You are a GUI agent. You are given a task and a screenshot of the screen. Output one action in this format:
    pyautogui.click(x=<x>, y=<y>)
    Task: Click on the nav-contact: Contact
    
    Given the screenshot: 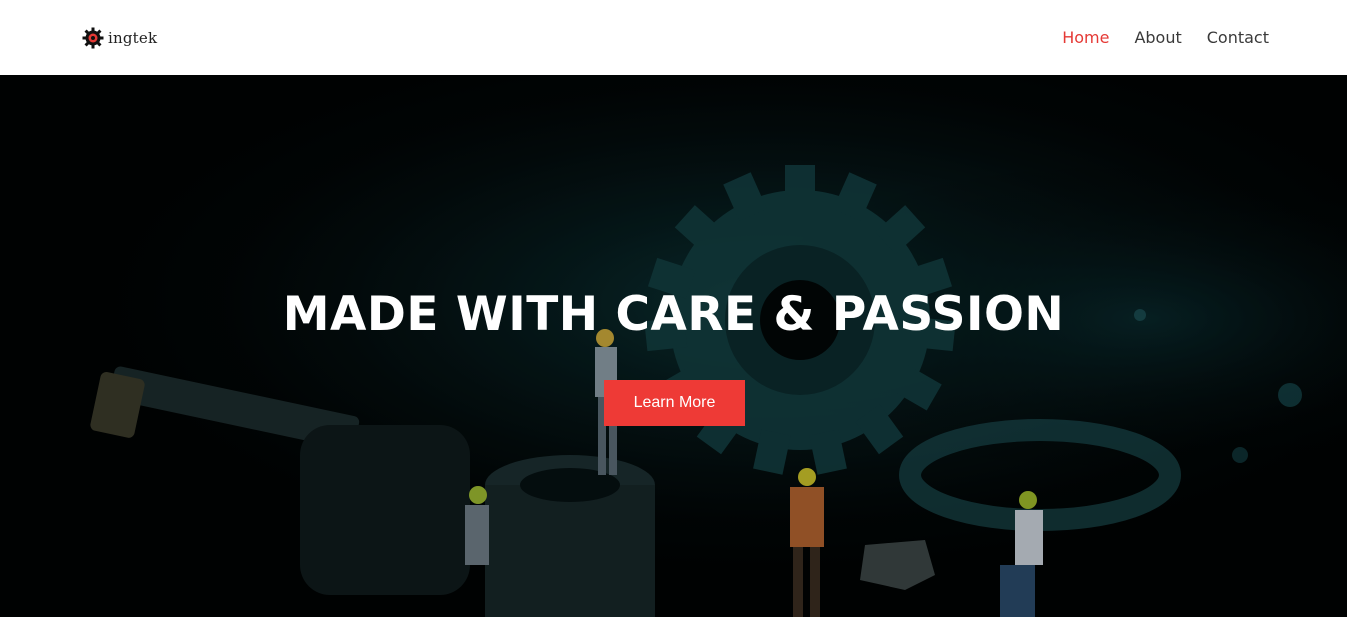 What is the action you would take?
    pyautogui.click(x=1238, y=37)
    